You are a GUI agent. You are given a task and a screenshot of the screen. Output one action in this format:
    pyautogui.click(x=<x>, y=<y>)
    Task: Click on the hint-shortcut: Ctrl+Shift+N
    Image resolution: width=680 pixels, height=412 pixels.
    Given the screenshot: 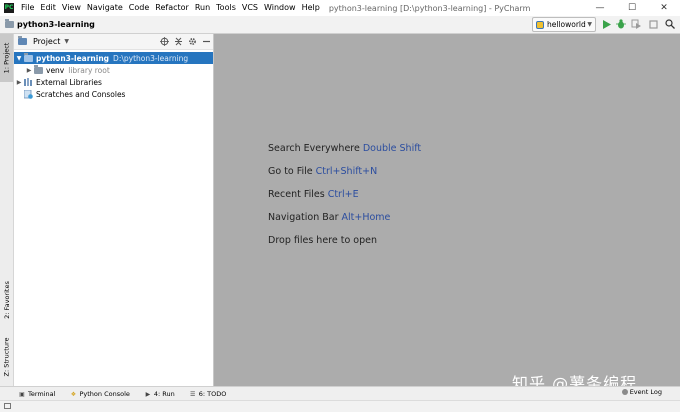 What is the action you would take?
    pyautogui.click(x=346, y=171)
    